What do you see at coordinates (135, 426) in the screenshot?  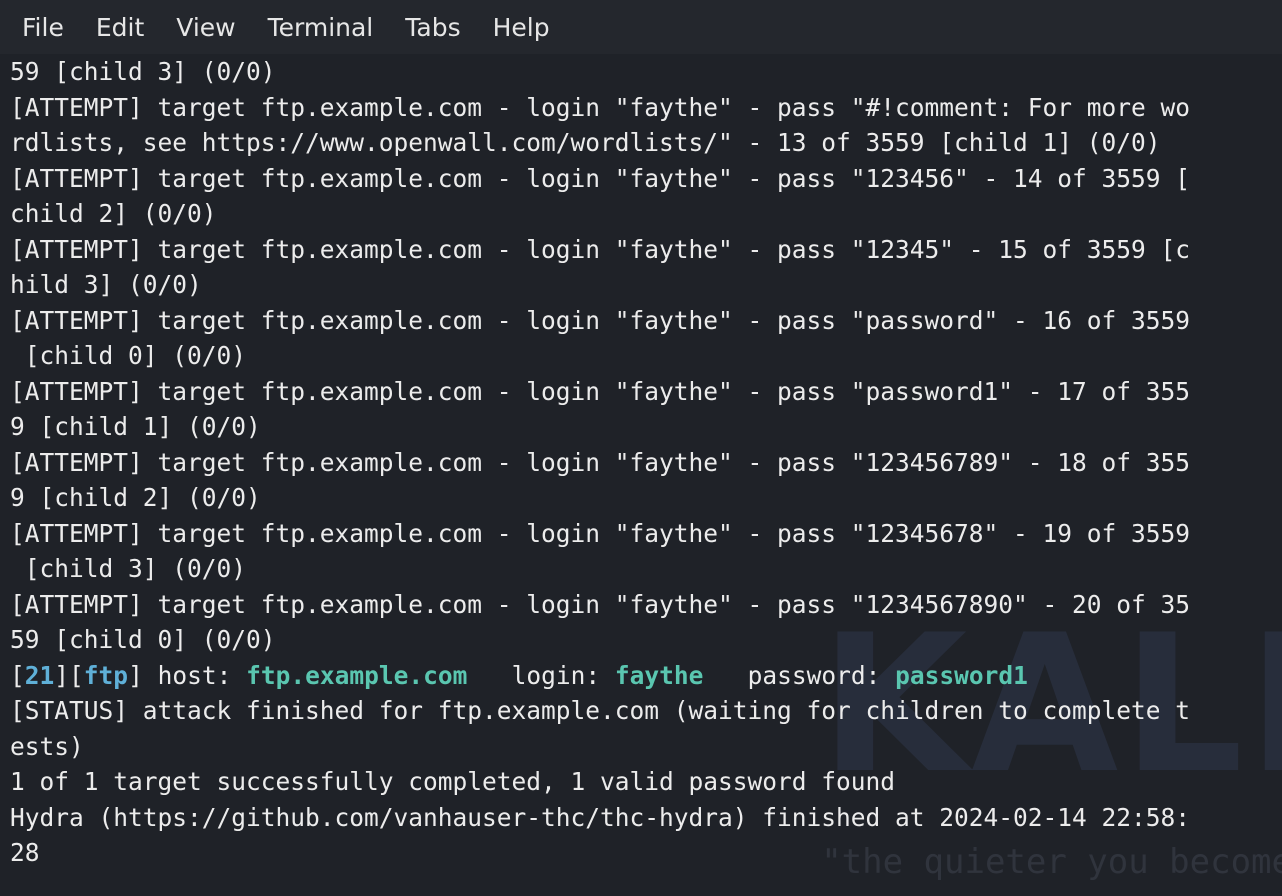 I see `terminal-line: 9 [child 1] (0/0)` at bounding box center [135, 426].